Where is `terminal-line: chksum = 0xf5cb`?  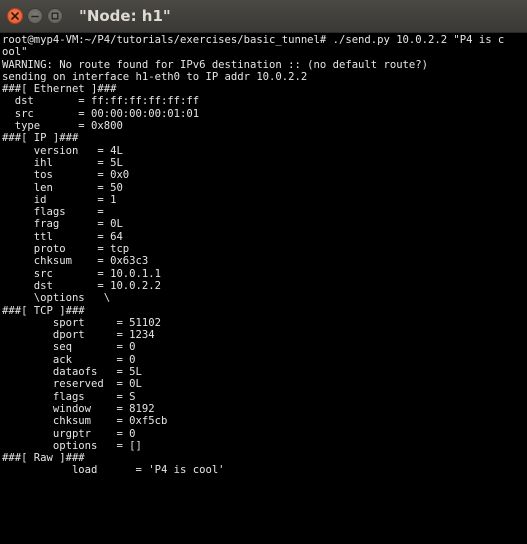
terminal-line: chksum = 0xf5cb is located at coordinates (85, 421).